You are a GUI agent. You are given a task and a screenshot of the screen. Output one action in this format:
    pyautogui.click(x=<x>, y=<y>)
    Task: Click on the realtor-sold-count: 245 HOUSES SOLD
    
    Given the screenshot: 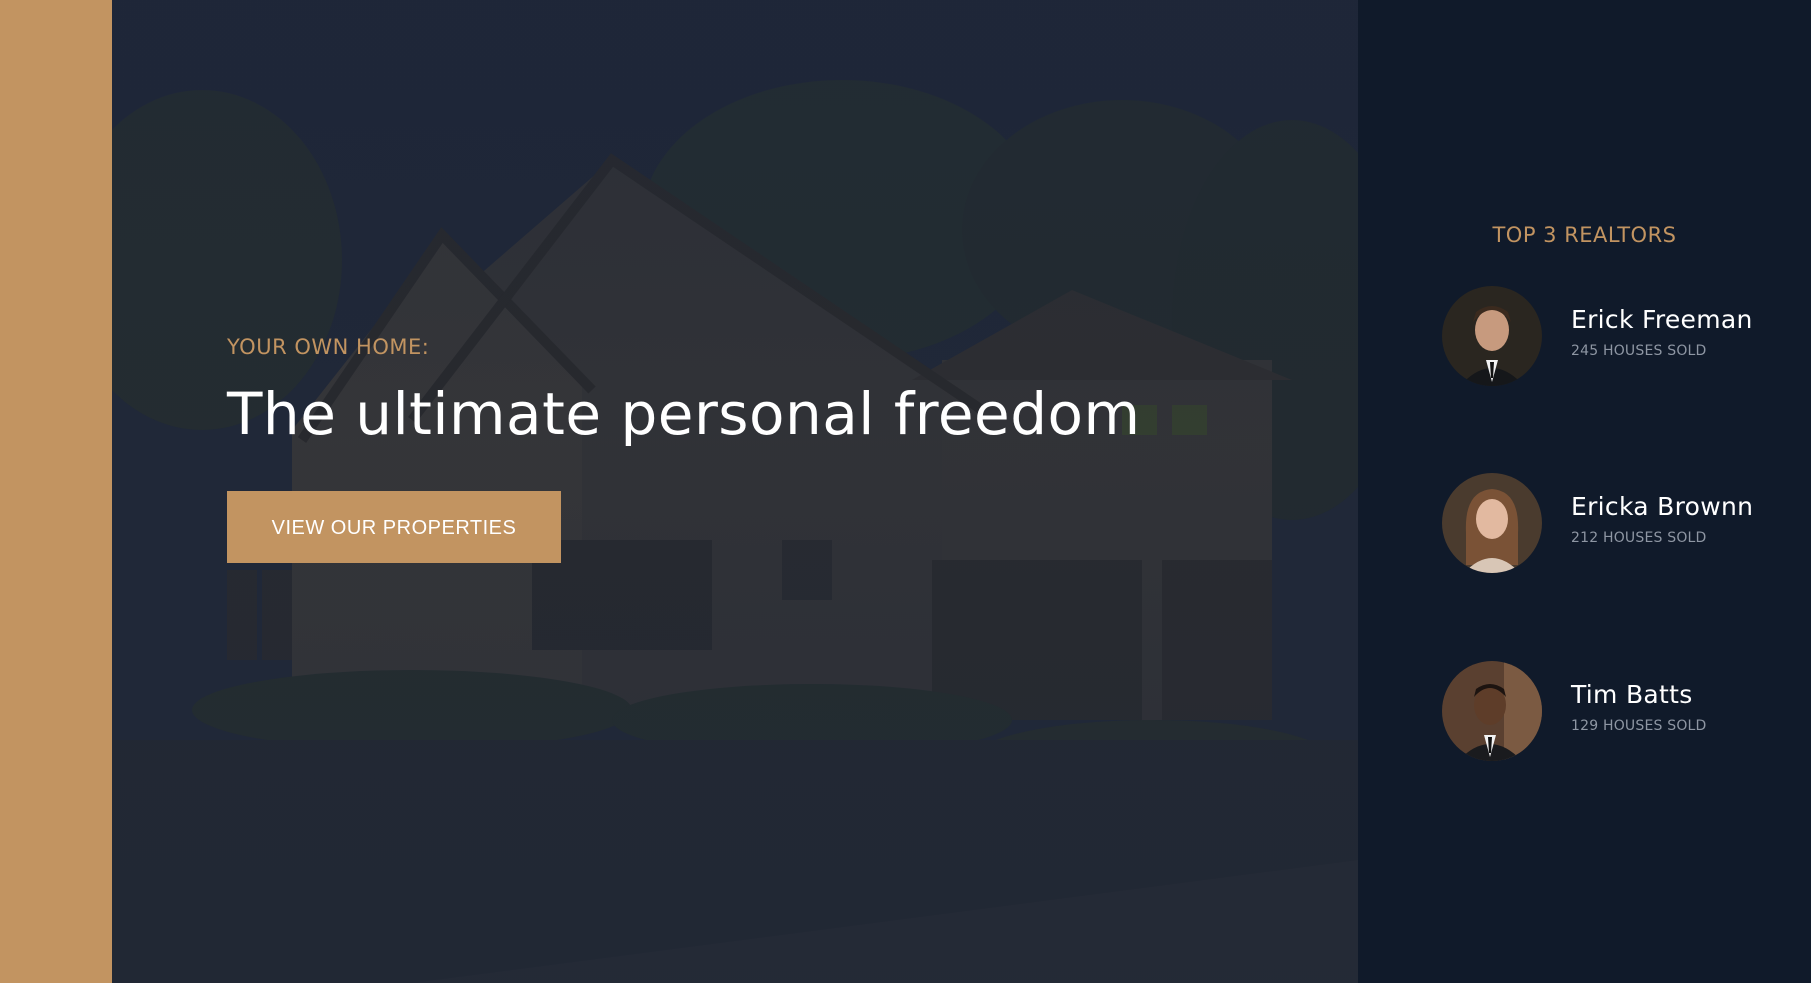 What is the action you would take?
    pyautogui.click(x=1639, y=351)
    